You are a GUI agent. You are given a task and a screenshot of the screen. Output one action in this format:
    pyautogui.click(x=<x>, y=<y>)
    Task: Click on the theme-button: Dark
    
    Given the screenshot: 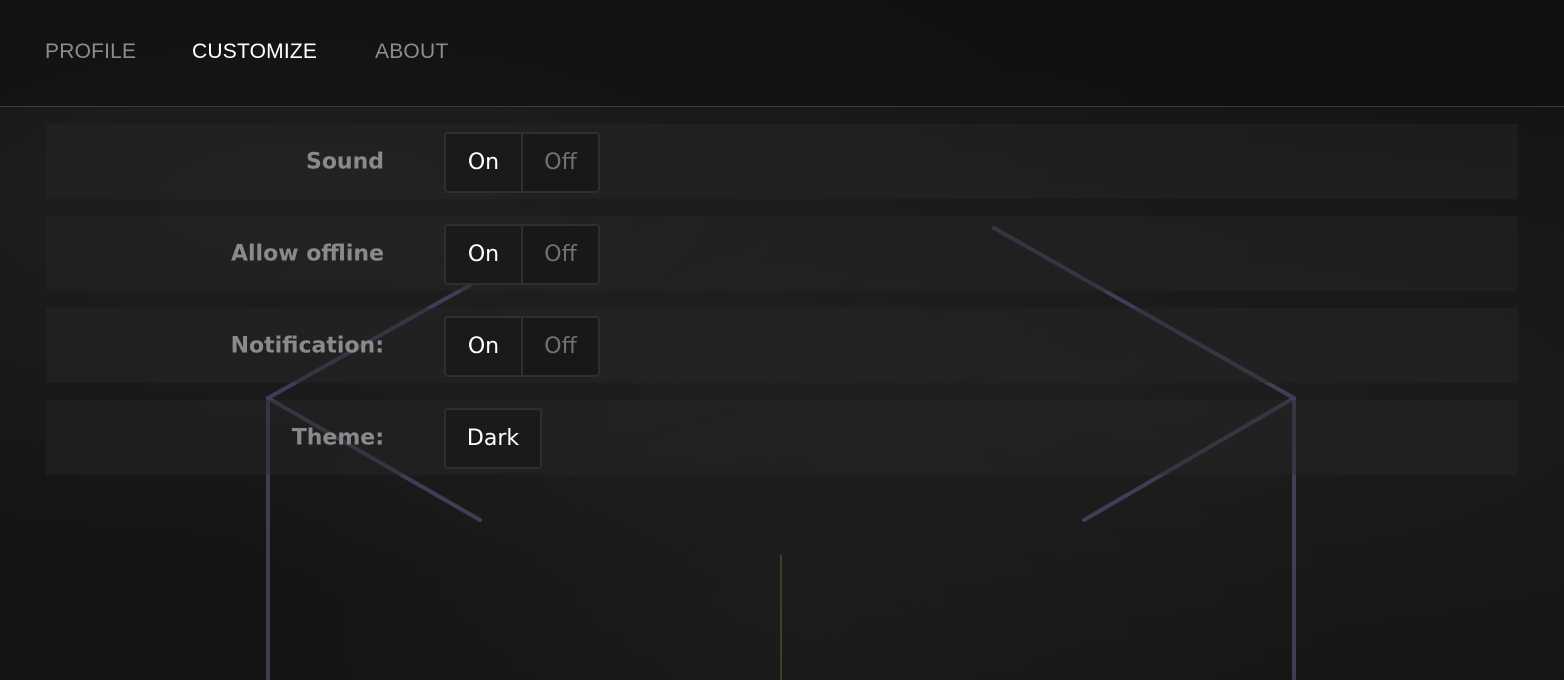 What is the action you would take?
    pyautogui.click(x=493, y=438)
    